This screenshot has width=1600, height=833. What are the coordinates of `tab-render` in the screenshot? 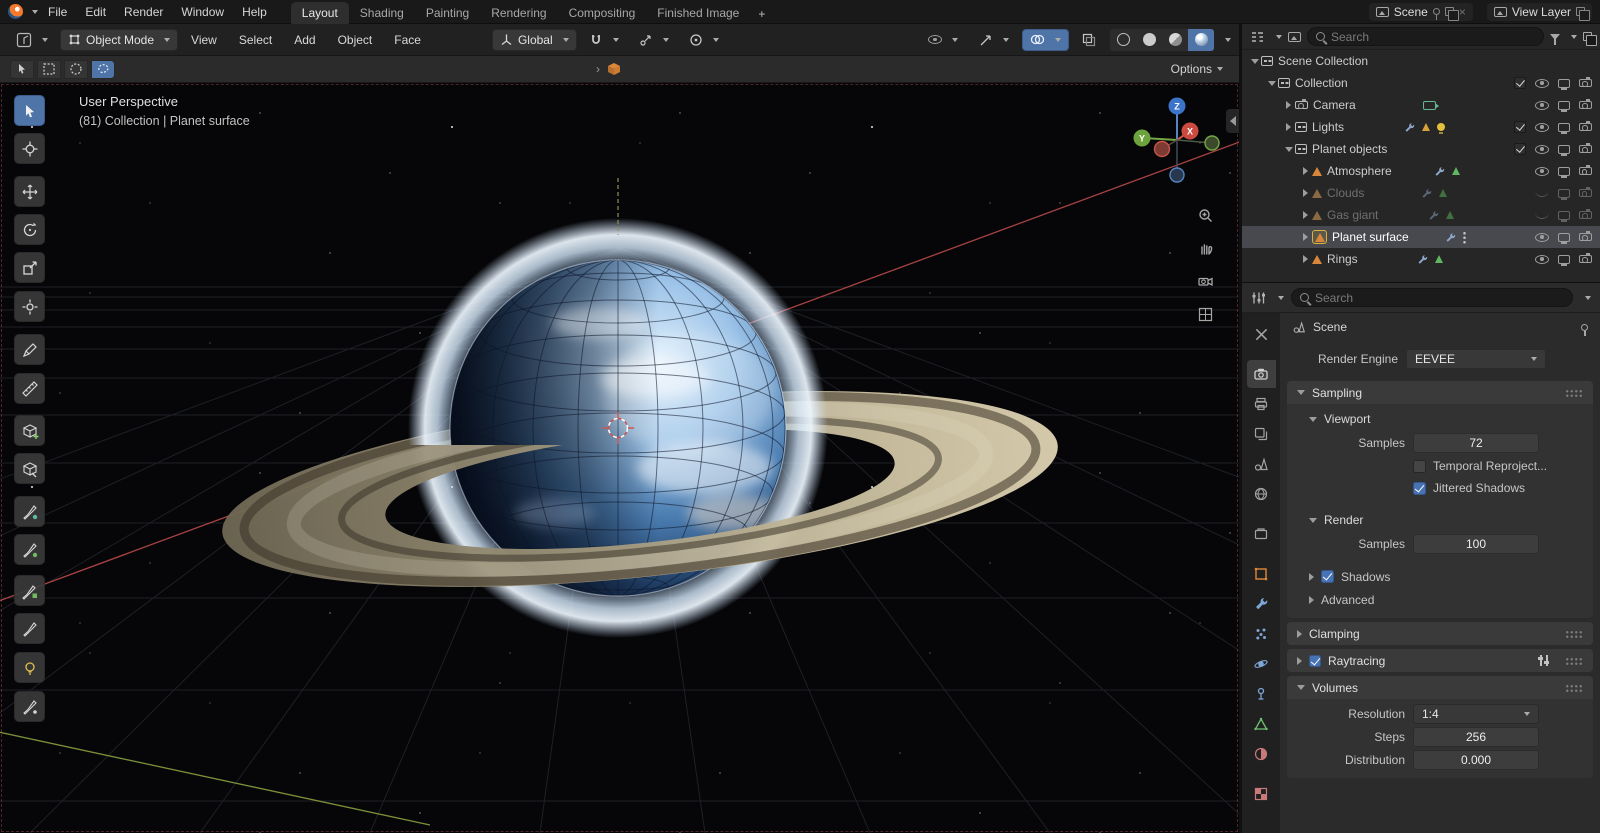 It's located at (1261, 374).